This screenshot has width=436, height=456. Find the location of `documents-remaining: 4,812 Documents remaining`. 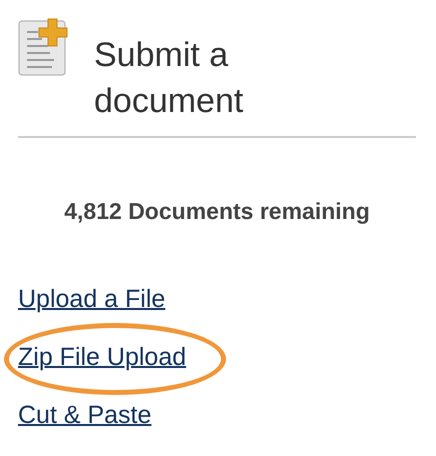

documents-remaining: 4,812 Documents remaining is located at coordinates (217, 211).